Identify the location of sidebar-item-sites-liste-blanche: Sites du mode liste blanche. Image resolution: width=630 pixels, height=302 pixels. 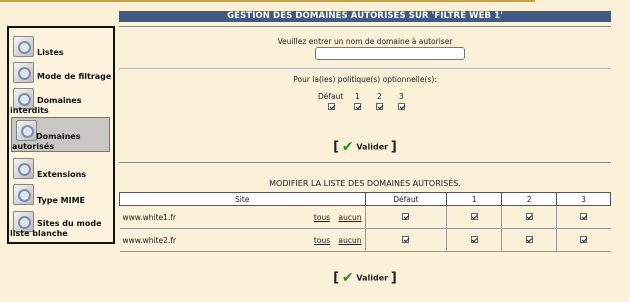
(61, 224).